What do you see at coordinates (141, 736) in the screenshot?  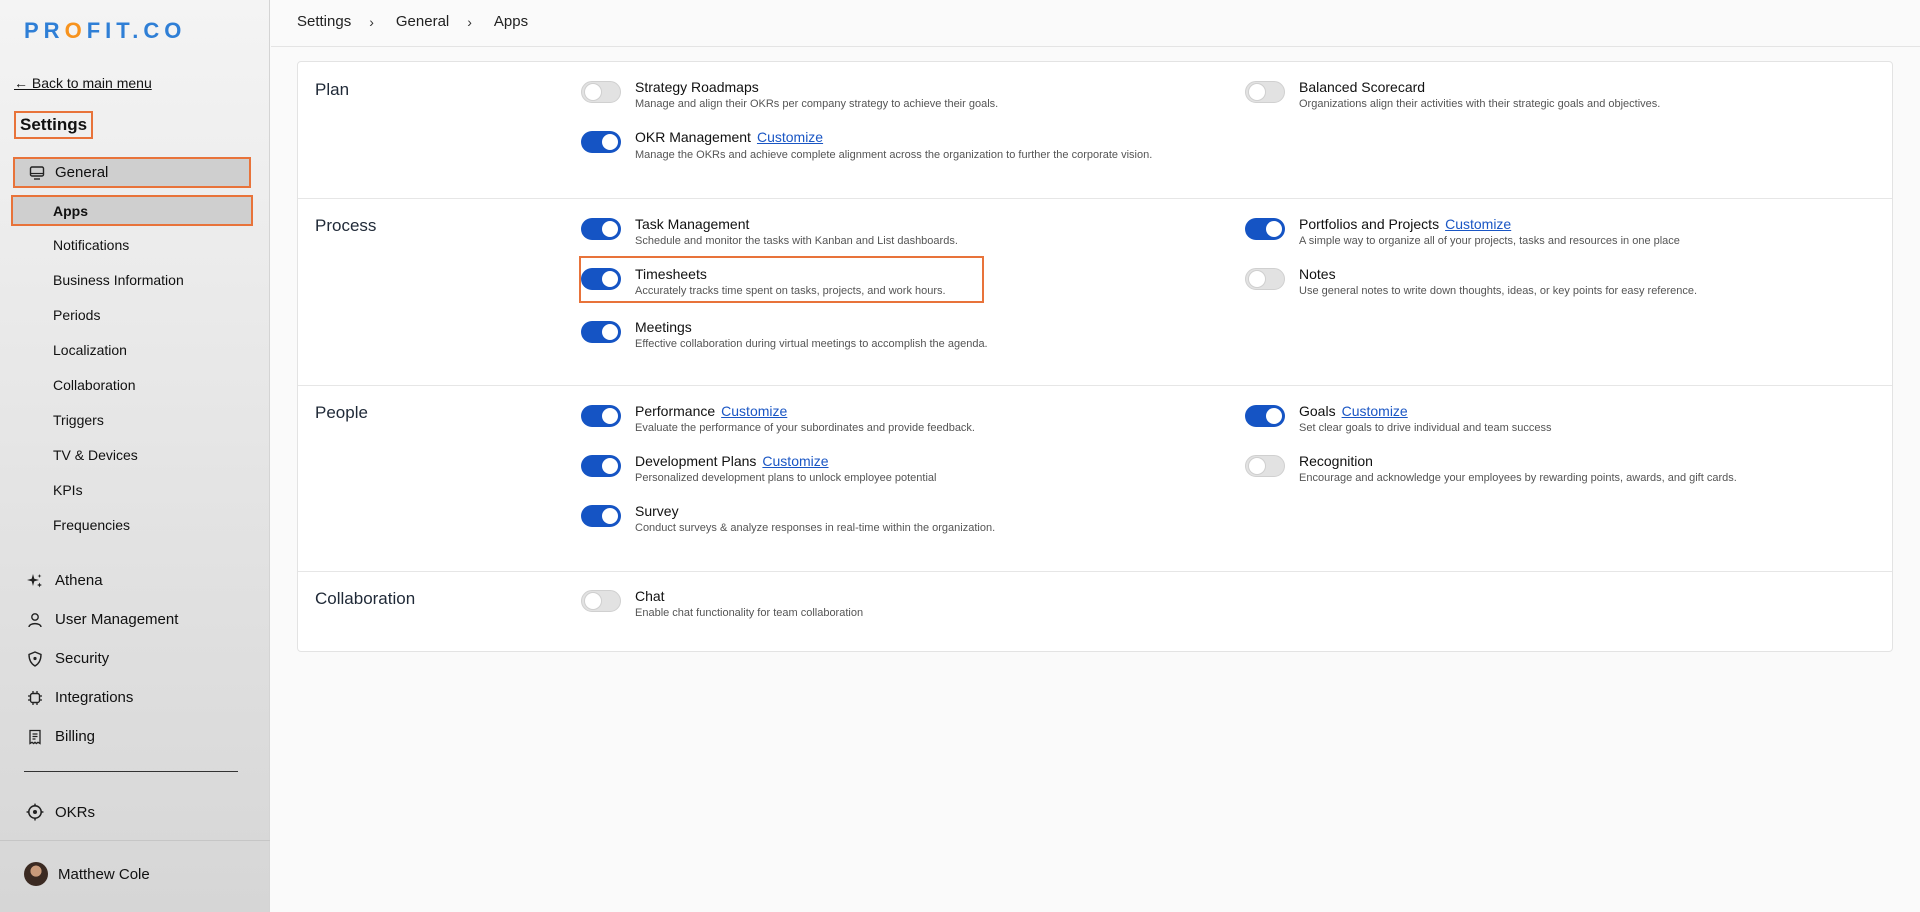 I see `sidebar-item-billing: Billing` at bounding box center [141, 736].